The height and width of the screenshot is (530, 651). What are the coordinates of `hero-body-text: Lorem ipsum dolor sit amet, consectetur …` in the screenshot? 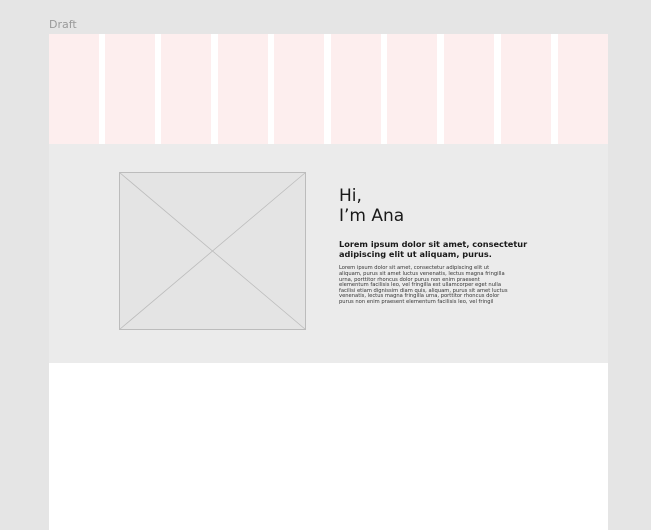 It's located at (425, 285).